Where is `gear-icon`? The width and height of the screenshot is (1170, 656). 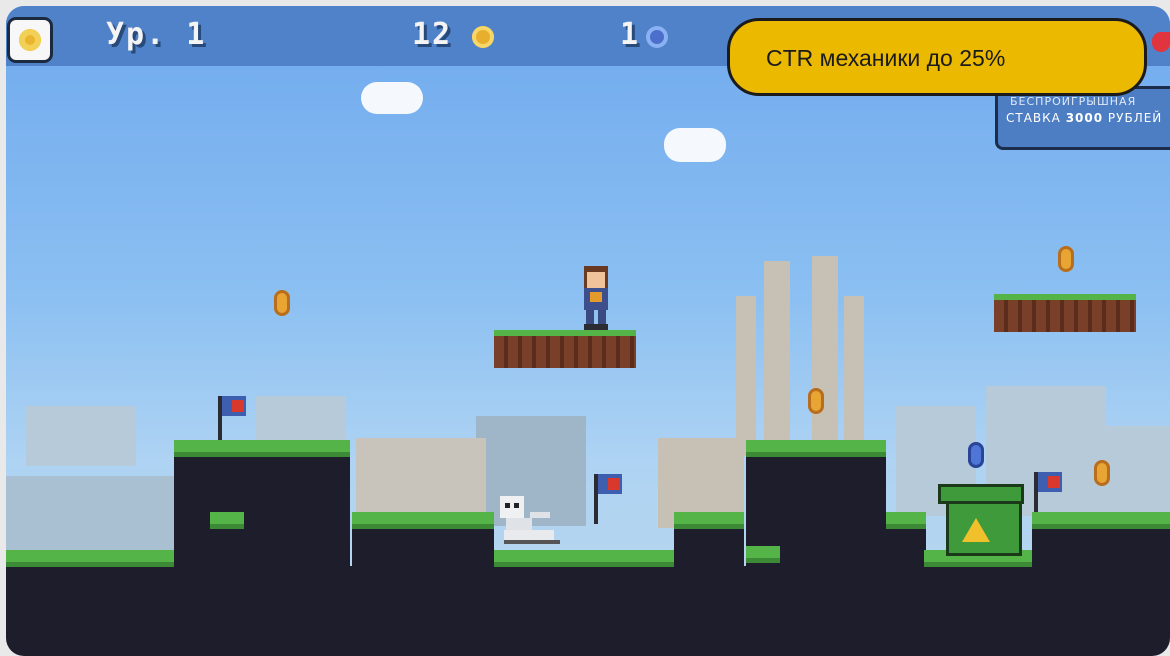 gear-icon is located at coordinates (30, 40).